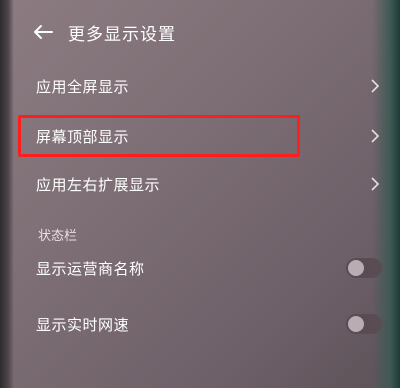  Describe the element at coordinates (90, 268) in the screenshot. I see `toggle-label: 显示运营商名称` at that location.